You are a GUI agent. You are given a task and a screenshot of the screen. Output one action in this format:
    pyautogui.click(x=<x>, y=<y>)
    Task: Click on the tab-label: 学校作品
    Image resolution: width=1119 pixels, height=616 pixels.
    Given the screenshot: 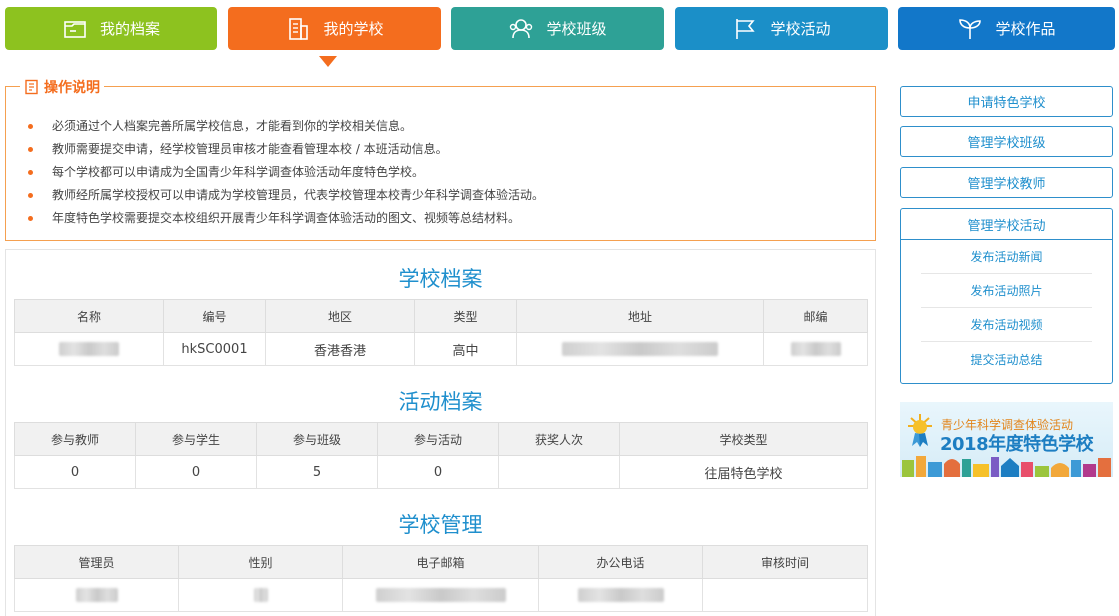 What is the action you would take?
    pyautogui.click(x=1025, y=29)
    